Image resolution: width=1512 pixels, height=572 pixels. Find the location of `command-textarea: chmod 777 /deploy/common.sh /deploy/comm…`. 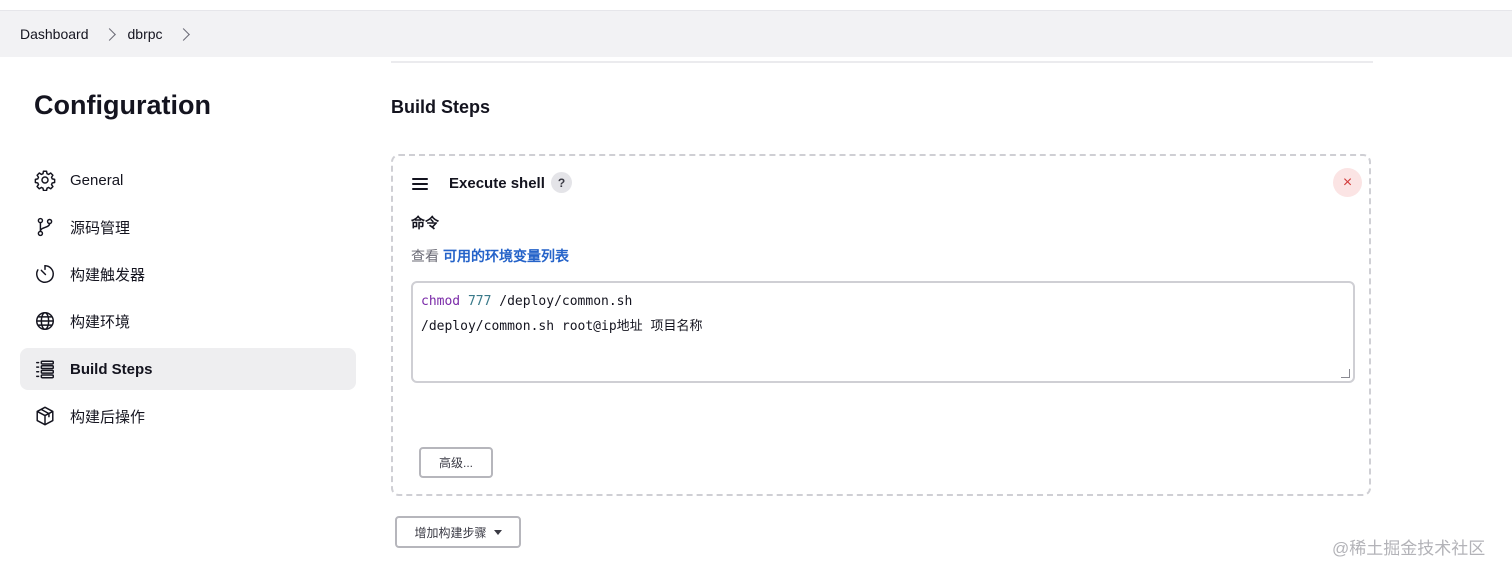

command-textarea: chmod 777 /deploy/common.sh /deploy/comm… is located at coordinates (883, 332).